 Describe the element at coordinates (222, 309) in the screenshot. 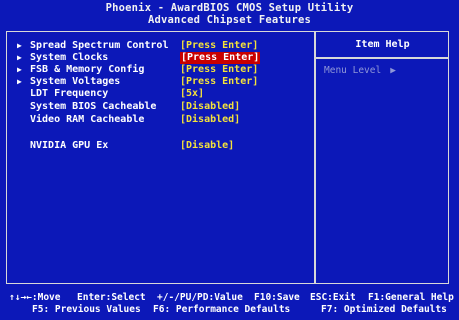

I see `key-hint-performance-defaults: F6: Performance Defaults` at that location.